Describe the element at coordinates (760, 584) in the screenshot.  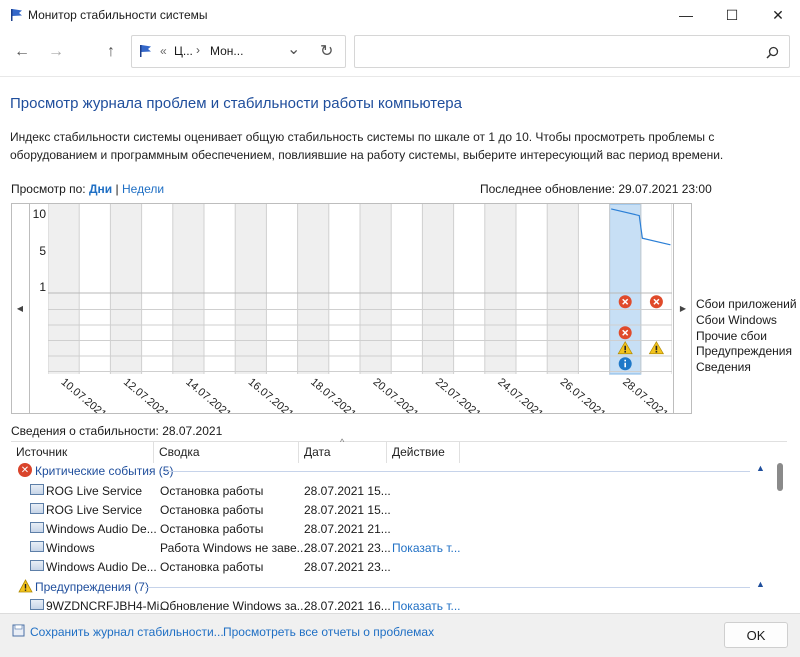
I see `collapse-warnings-icon: ▲` at that location.